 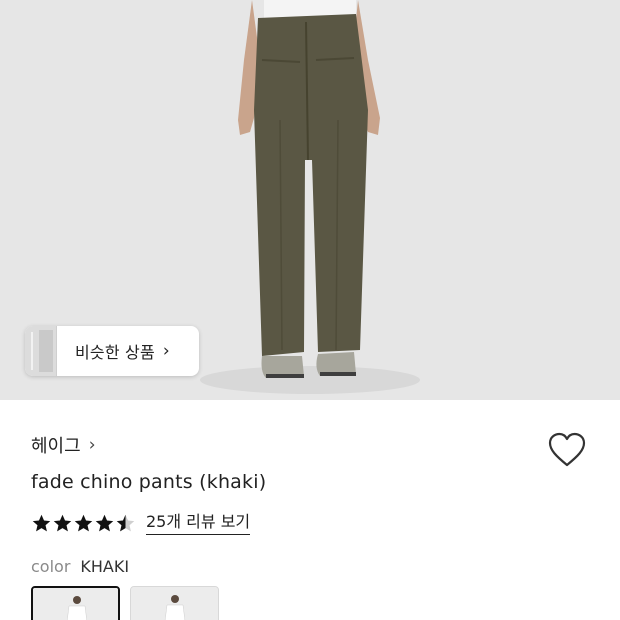 I want to click on rating-stars, so click(x=83, y=523).